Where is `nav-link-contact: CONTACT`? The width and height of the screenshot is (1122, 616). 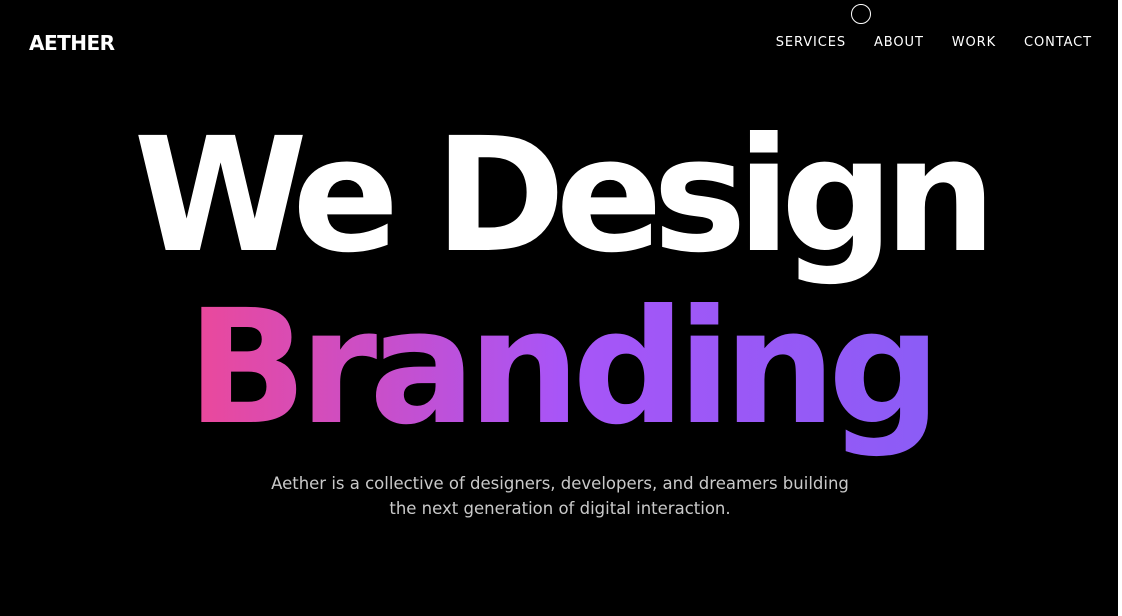 nav-link-contact: CONTACT is located at coordinates (1058, 43).